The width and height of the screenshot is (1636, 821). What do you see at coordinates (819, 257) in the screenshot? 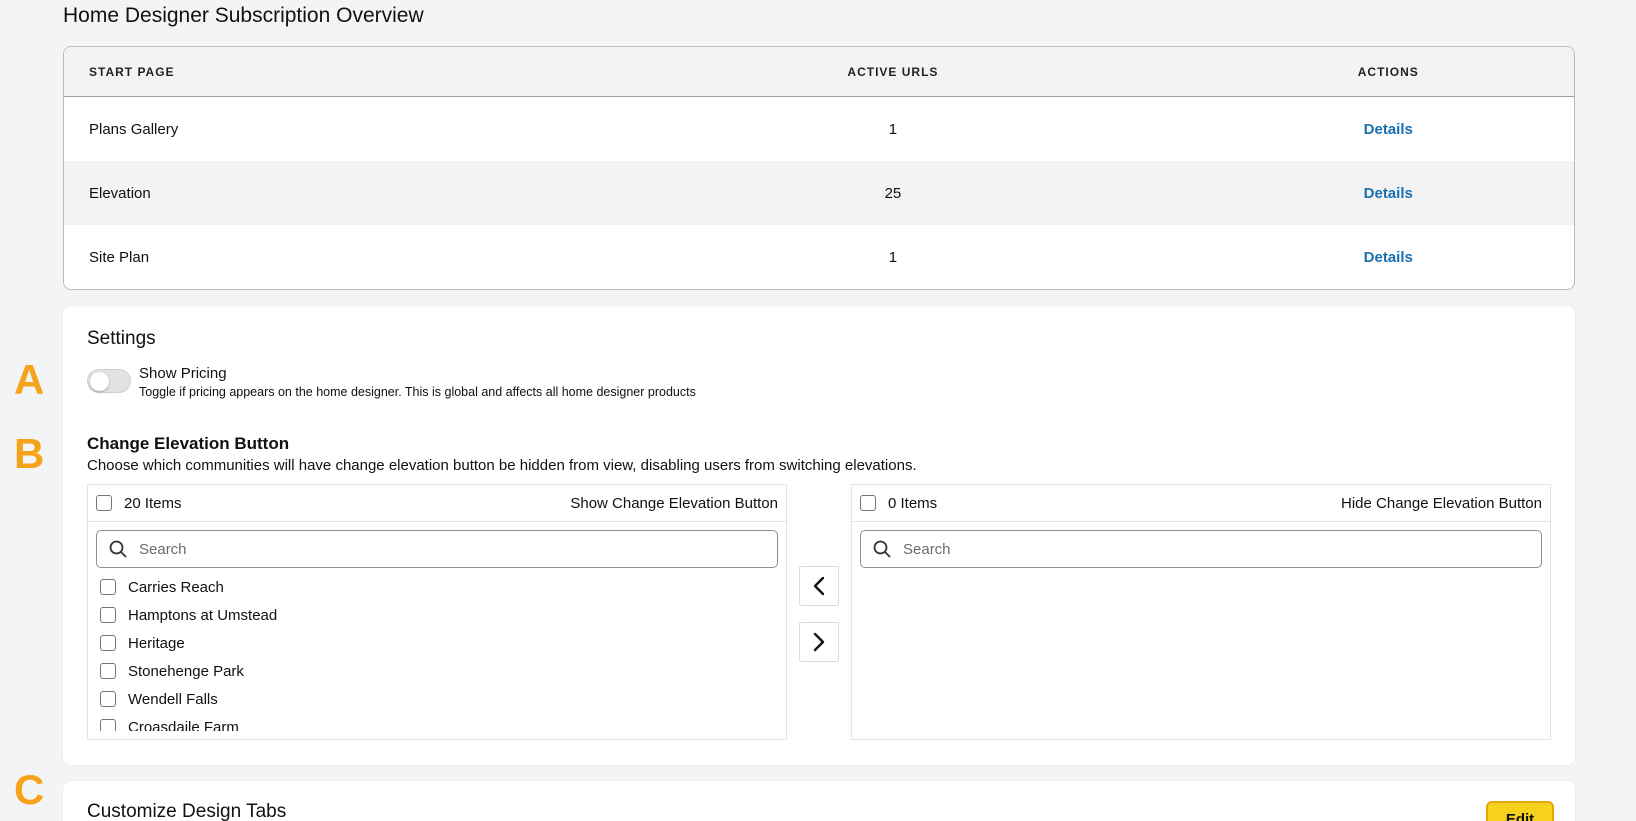
I see `table-row: Site Plan 1 Details` at bounding box center [819, 257].